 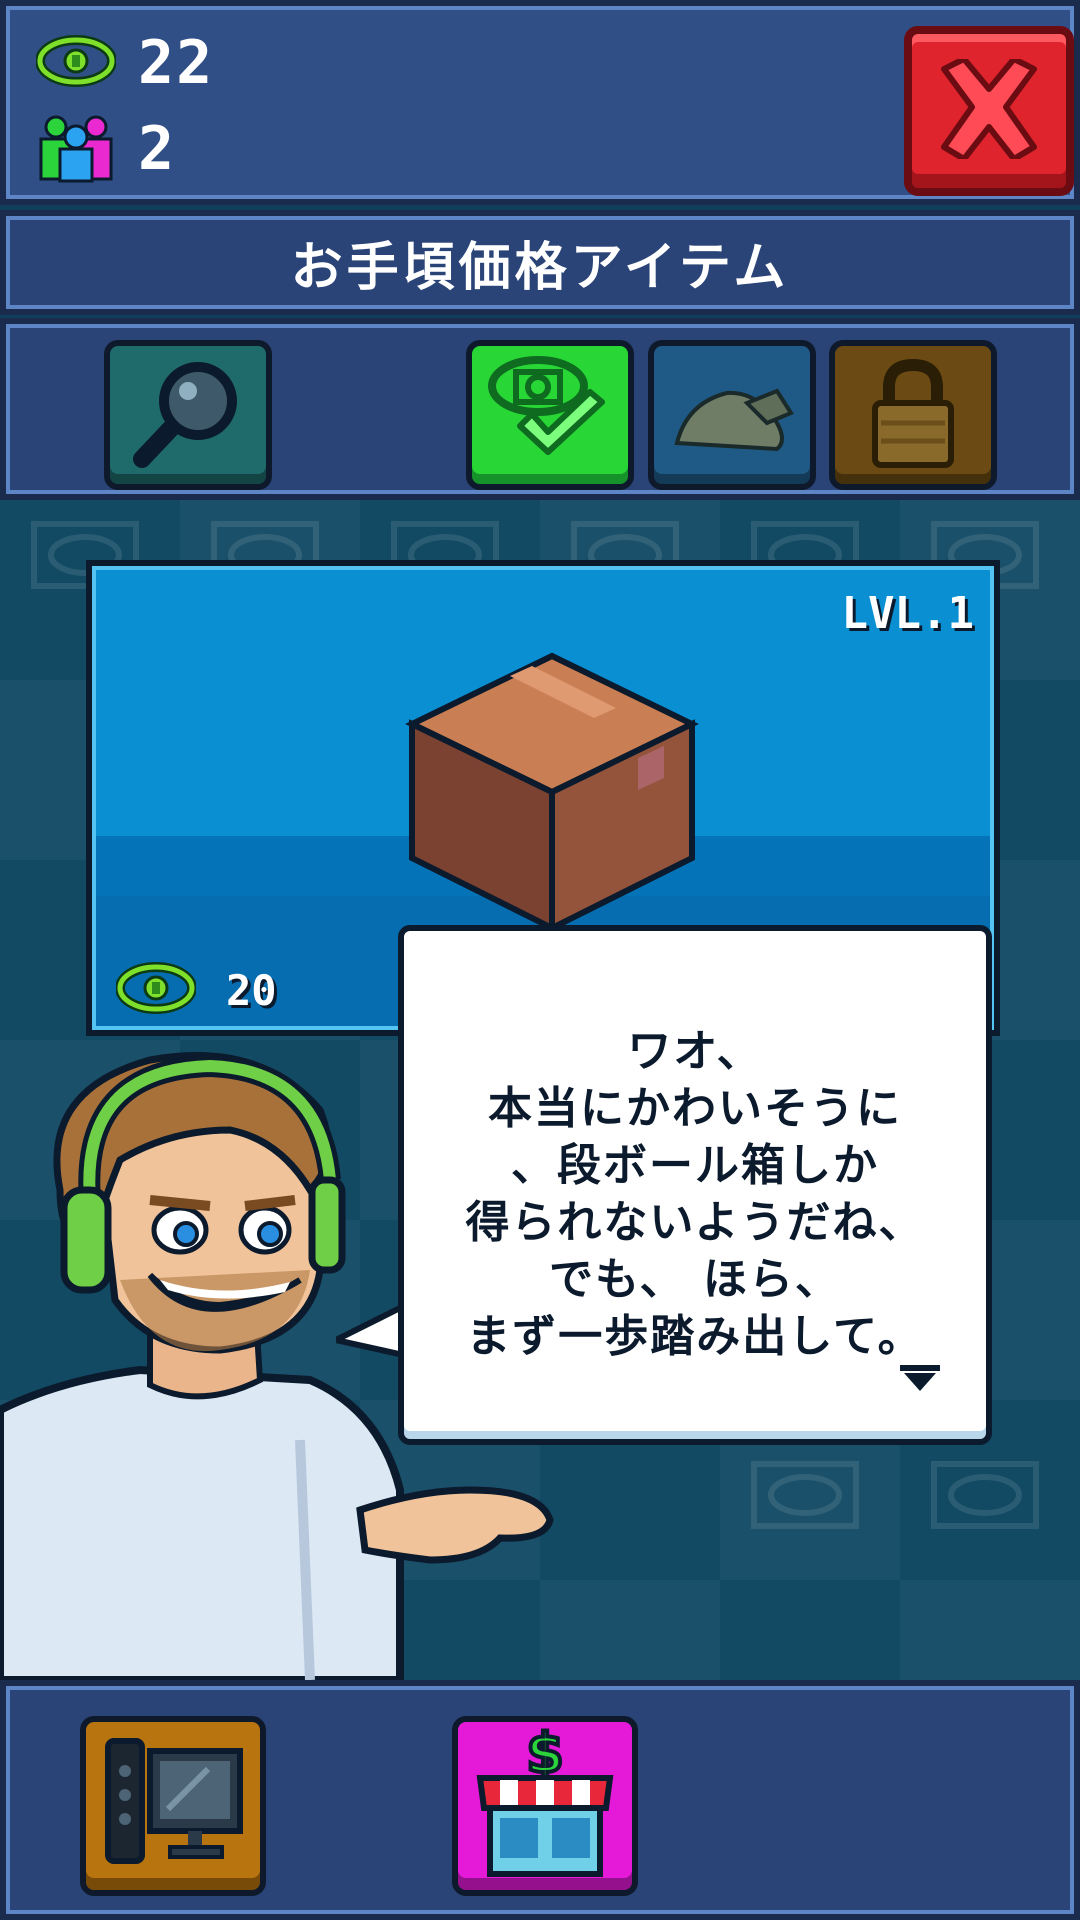 What do you see at coordinates (157, 149) in the screenshot?
I see `subscribers-count: 2` at bounding box center [157, 149].